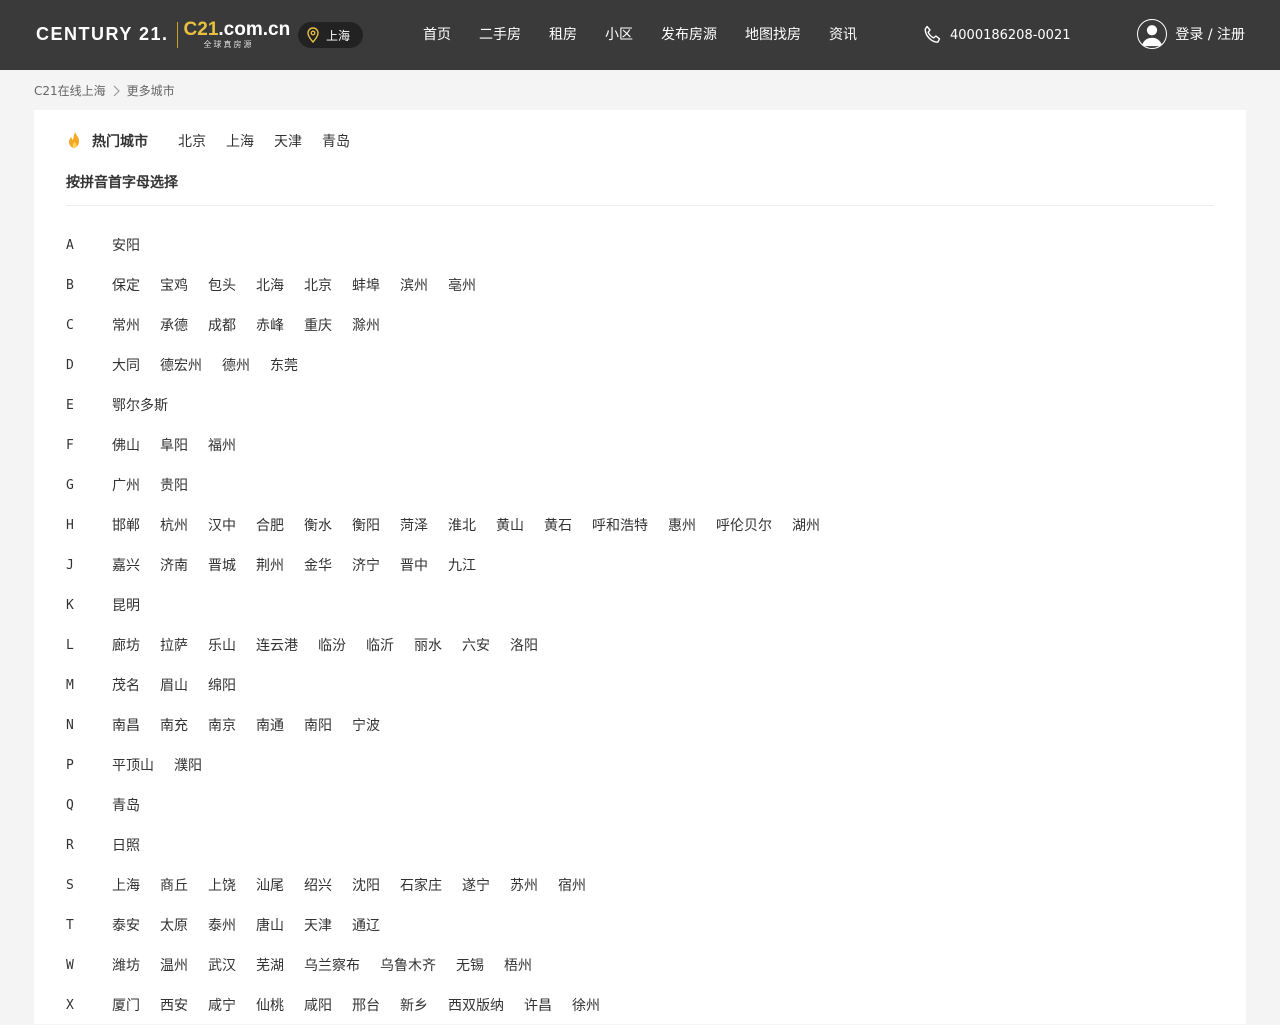  What do you see at coordinates (174, 685) in the screenshot?
I see `city-link: 眉山` at bounding box center [174, 685].